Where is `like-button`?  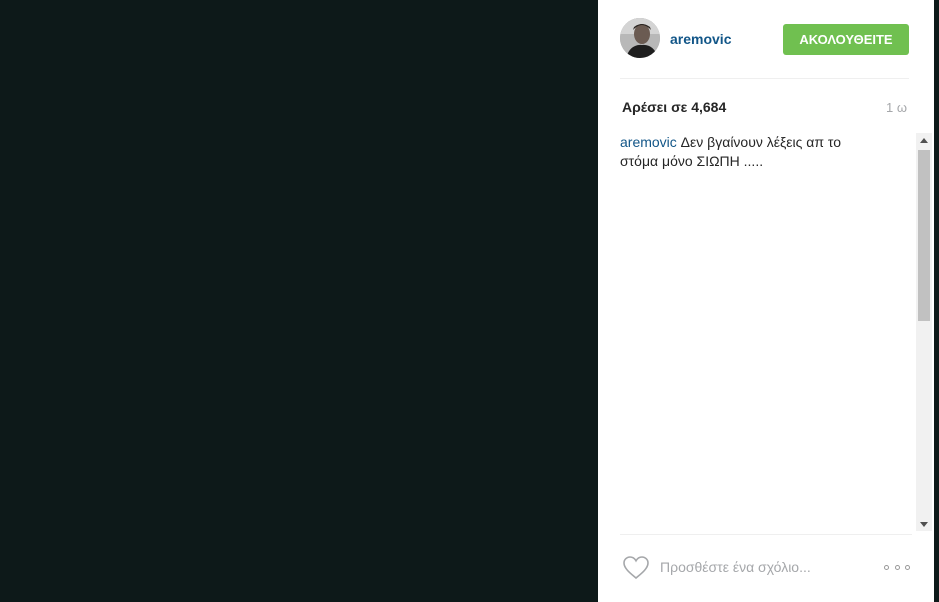
like-button is located at coordinates (636, 567).